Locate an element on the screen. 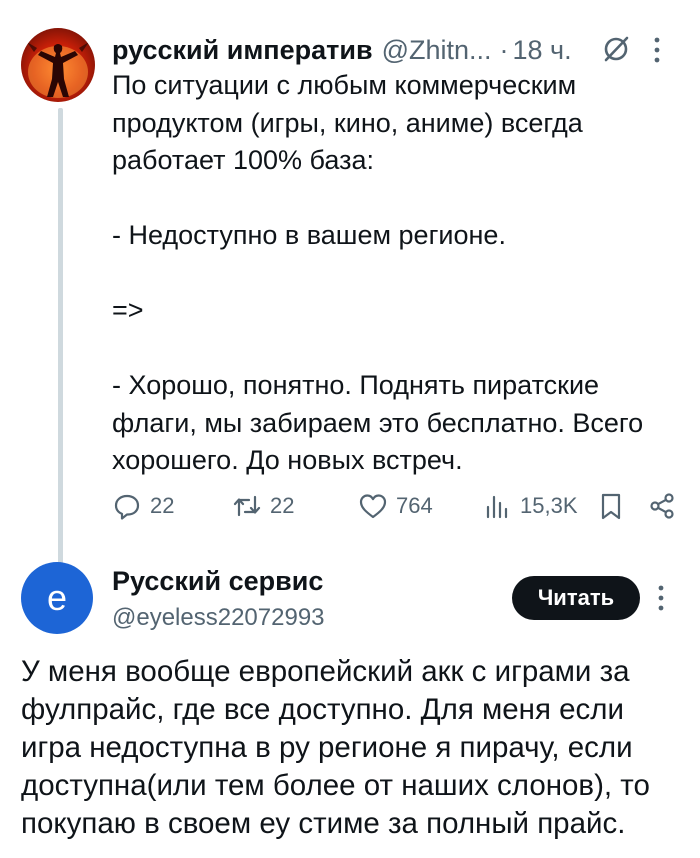 The height and width of the screenshot is (858, 700). bookmark-icon is located at coordinates (611, 506).